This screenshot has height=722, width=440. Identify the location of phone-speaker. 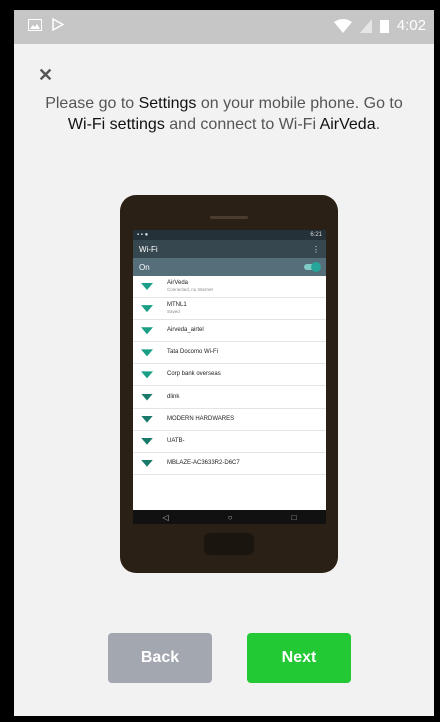
(229, 217).